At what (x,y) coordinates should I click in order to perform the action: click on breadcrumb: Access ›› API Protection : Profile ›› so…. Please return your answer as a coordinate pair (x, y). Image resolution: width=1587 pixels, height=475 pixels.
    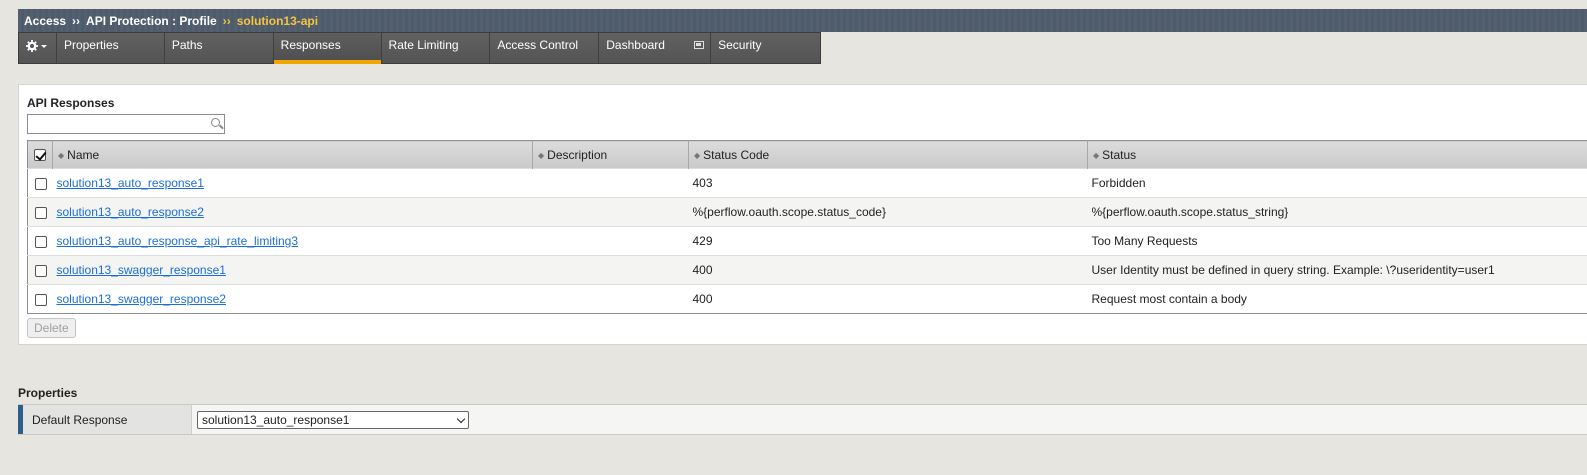
    Looking at the image, I should click on (802, 20).